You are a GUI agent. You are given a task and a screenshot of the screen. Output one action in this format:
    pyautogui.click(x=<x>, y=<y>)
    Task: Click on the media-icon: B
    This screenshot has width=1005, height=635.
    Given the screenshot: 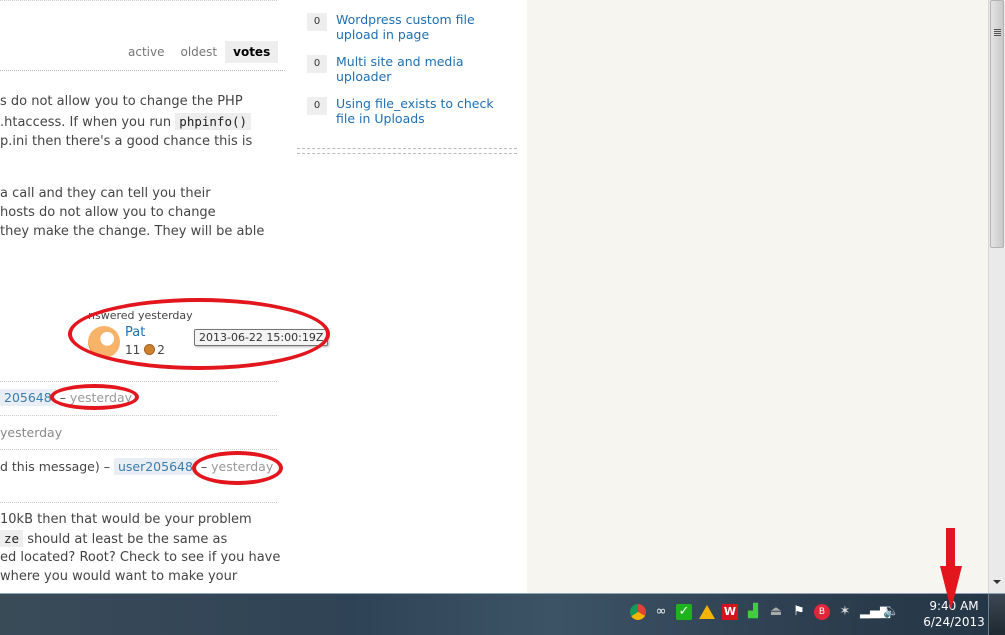 What is the action you would take?
    pyautogui.click(x=822, y=612)
    